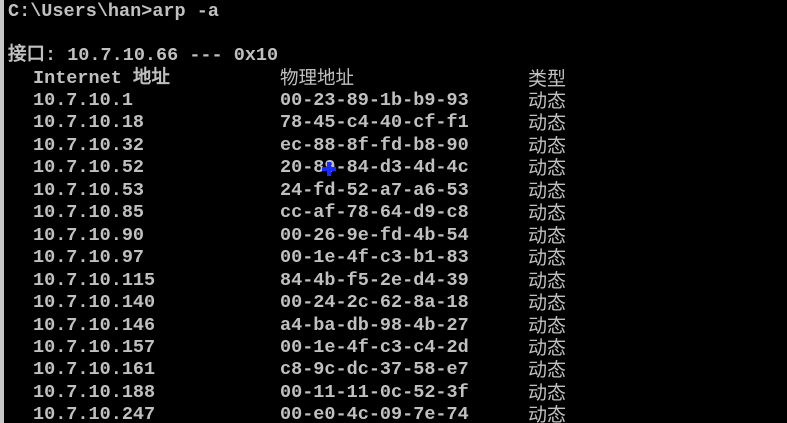 The height and width of the screenshot is (423, 787). I want to click on ip-address: 10.7.10.1, so click(83, 100).